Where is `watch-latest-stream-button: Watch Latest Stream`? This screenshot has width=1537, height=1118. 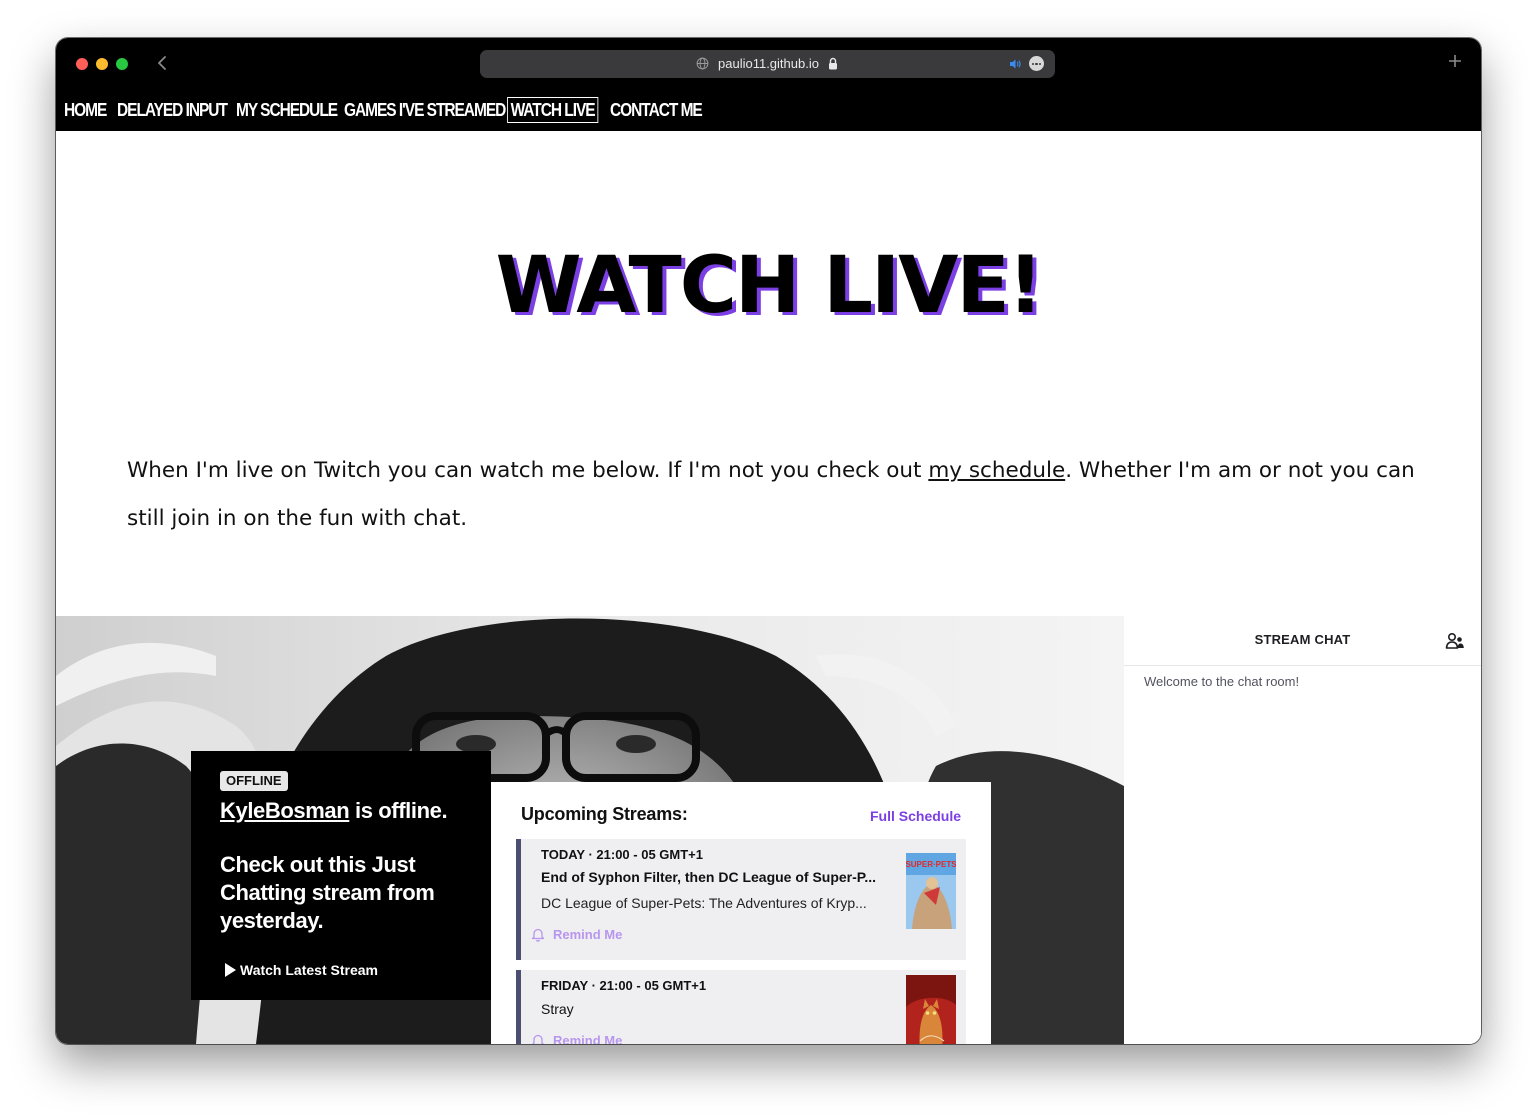 watch-latest-stream-button: Watch Latest Stream is located at coordinates (301, 970).